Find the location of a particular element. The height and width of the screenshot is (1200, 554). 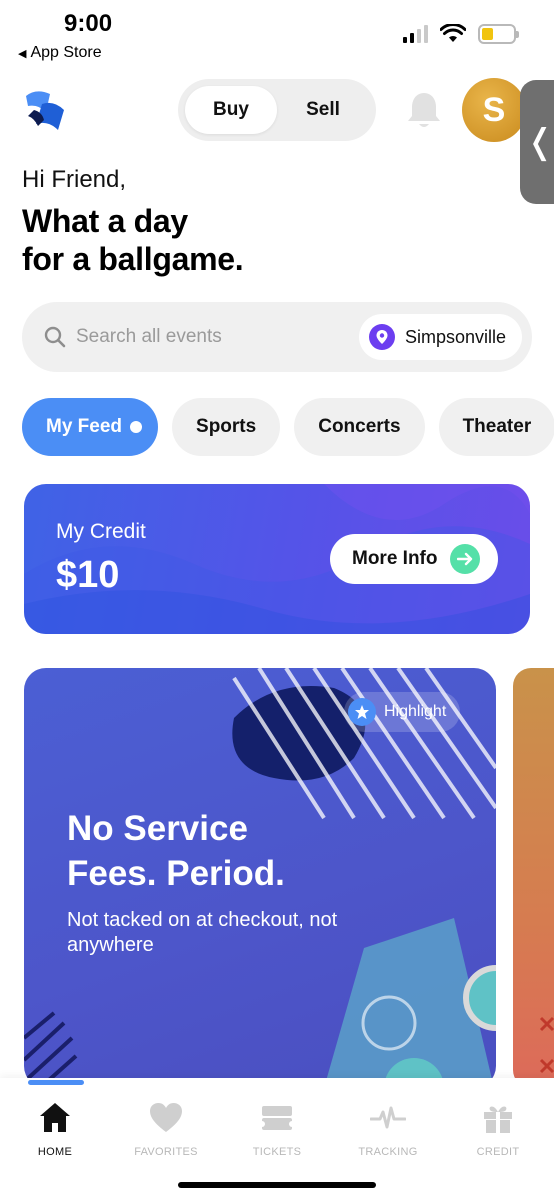

credit-card: My Credit $10 More Info is located at coordinates (277, 559).